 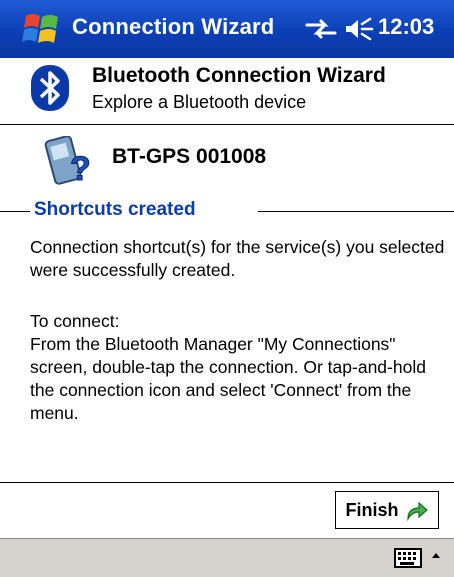 I want to click on bluetooth-icon, so click(x=50, y=88).